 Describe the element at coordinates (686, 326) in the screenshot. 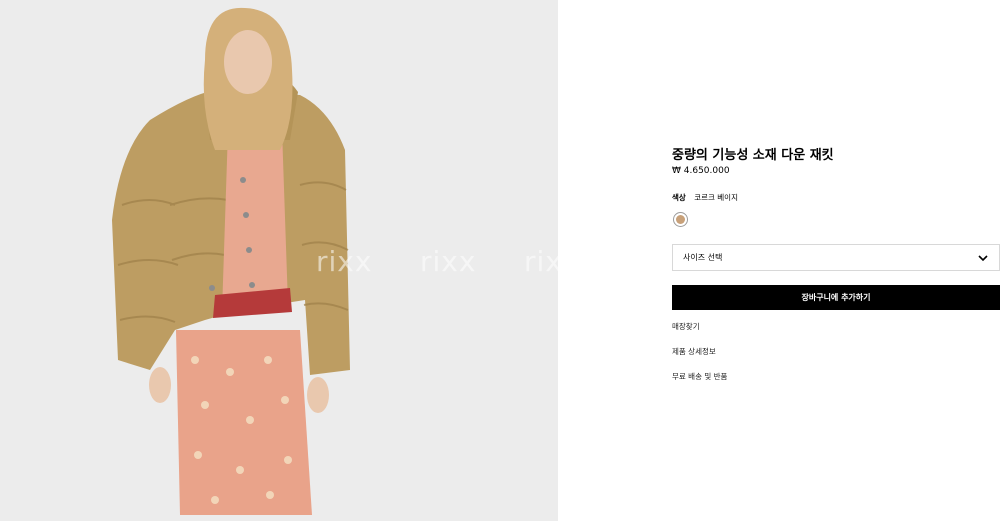

I see `store-finder-link: 매장찾기` at that location.